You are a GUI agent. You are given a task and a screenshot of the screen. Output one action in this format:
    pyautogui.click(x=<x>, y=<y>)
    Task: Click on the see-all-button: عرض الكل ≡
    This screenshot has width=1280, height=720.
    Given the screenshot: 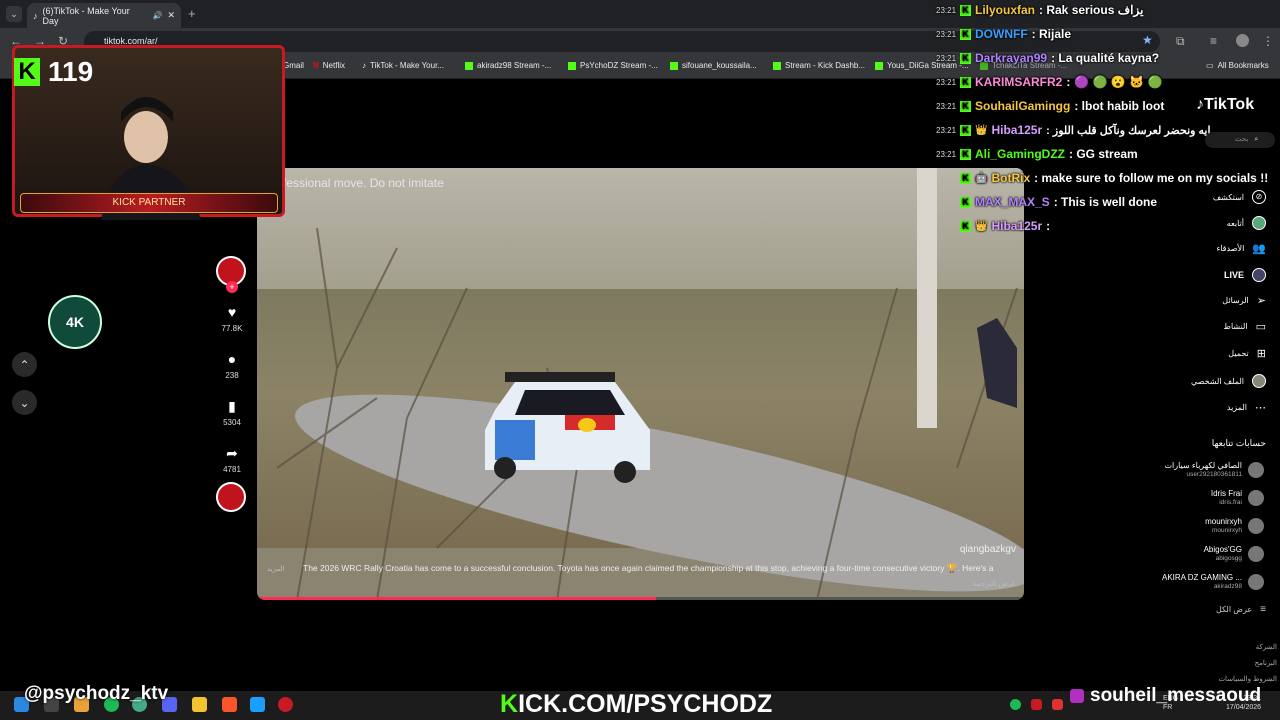 What is the action you would take?
    pyautogui.click(x=1241, y=609)
    